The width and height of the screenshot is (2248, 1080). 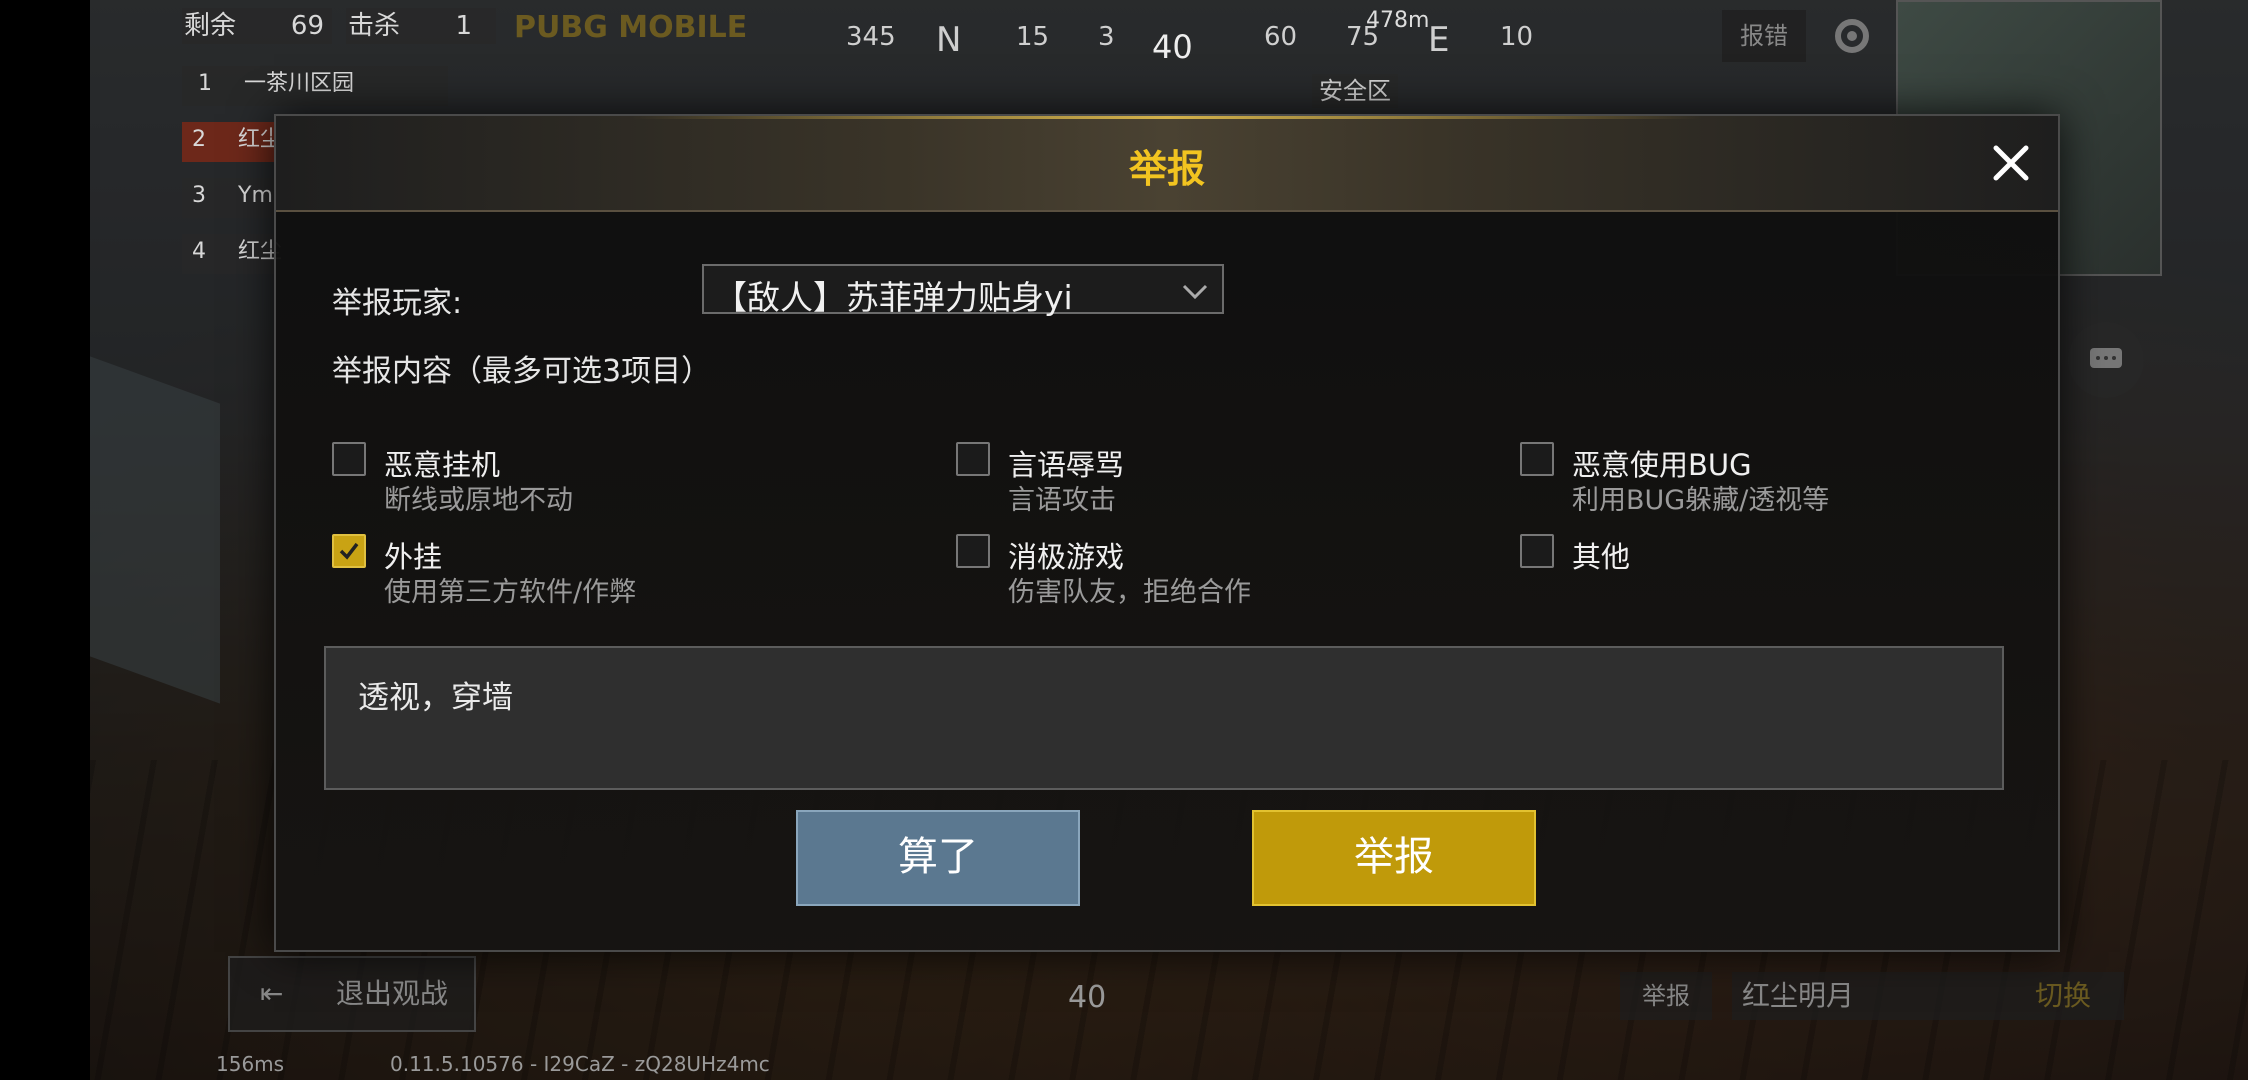 I want to click on report-content-label: 举报内容（最多可选3项目）, so click(x=522, y=371).